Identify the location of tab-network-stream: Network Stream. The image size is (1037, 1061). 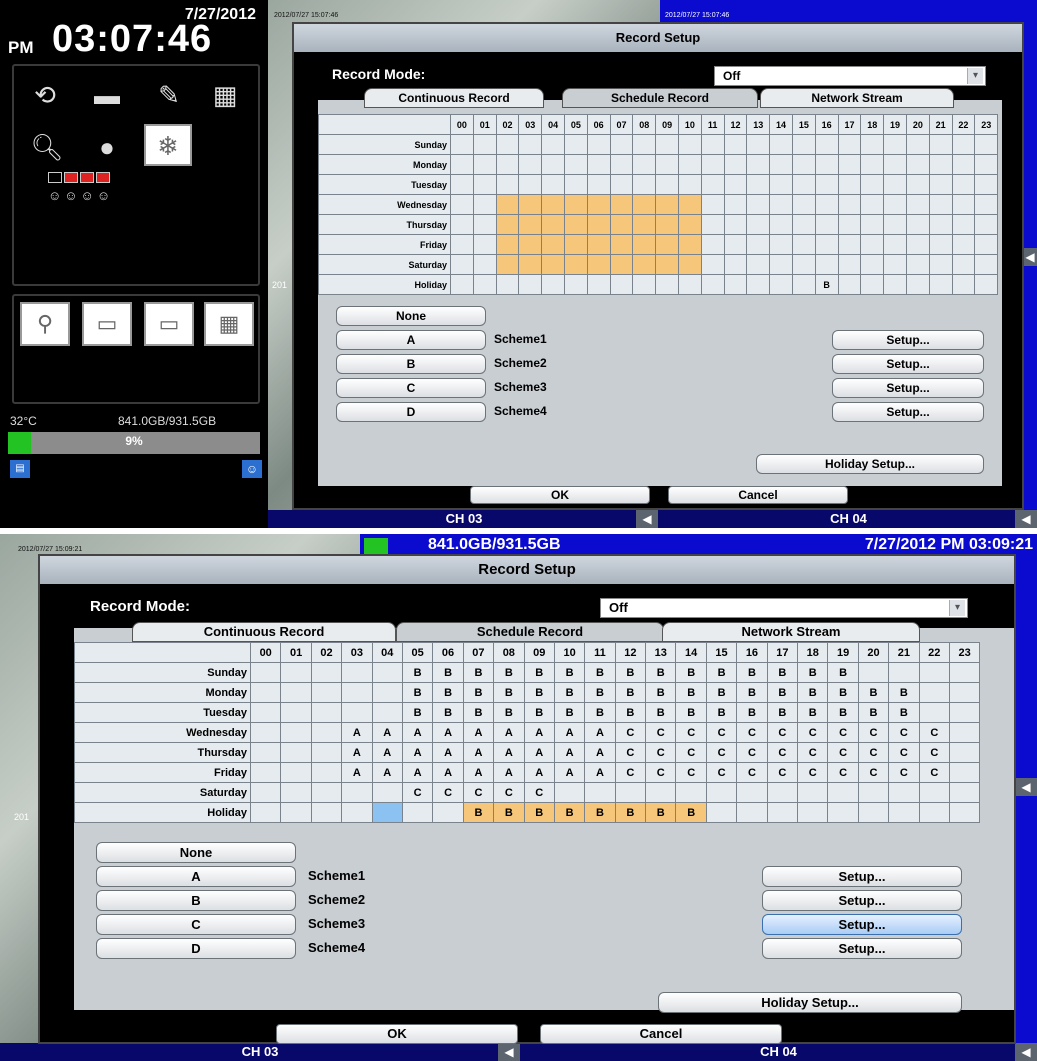
(791, 632).